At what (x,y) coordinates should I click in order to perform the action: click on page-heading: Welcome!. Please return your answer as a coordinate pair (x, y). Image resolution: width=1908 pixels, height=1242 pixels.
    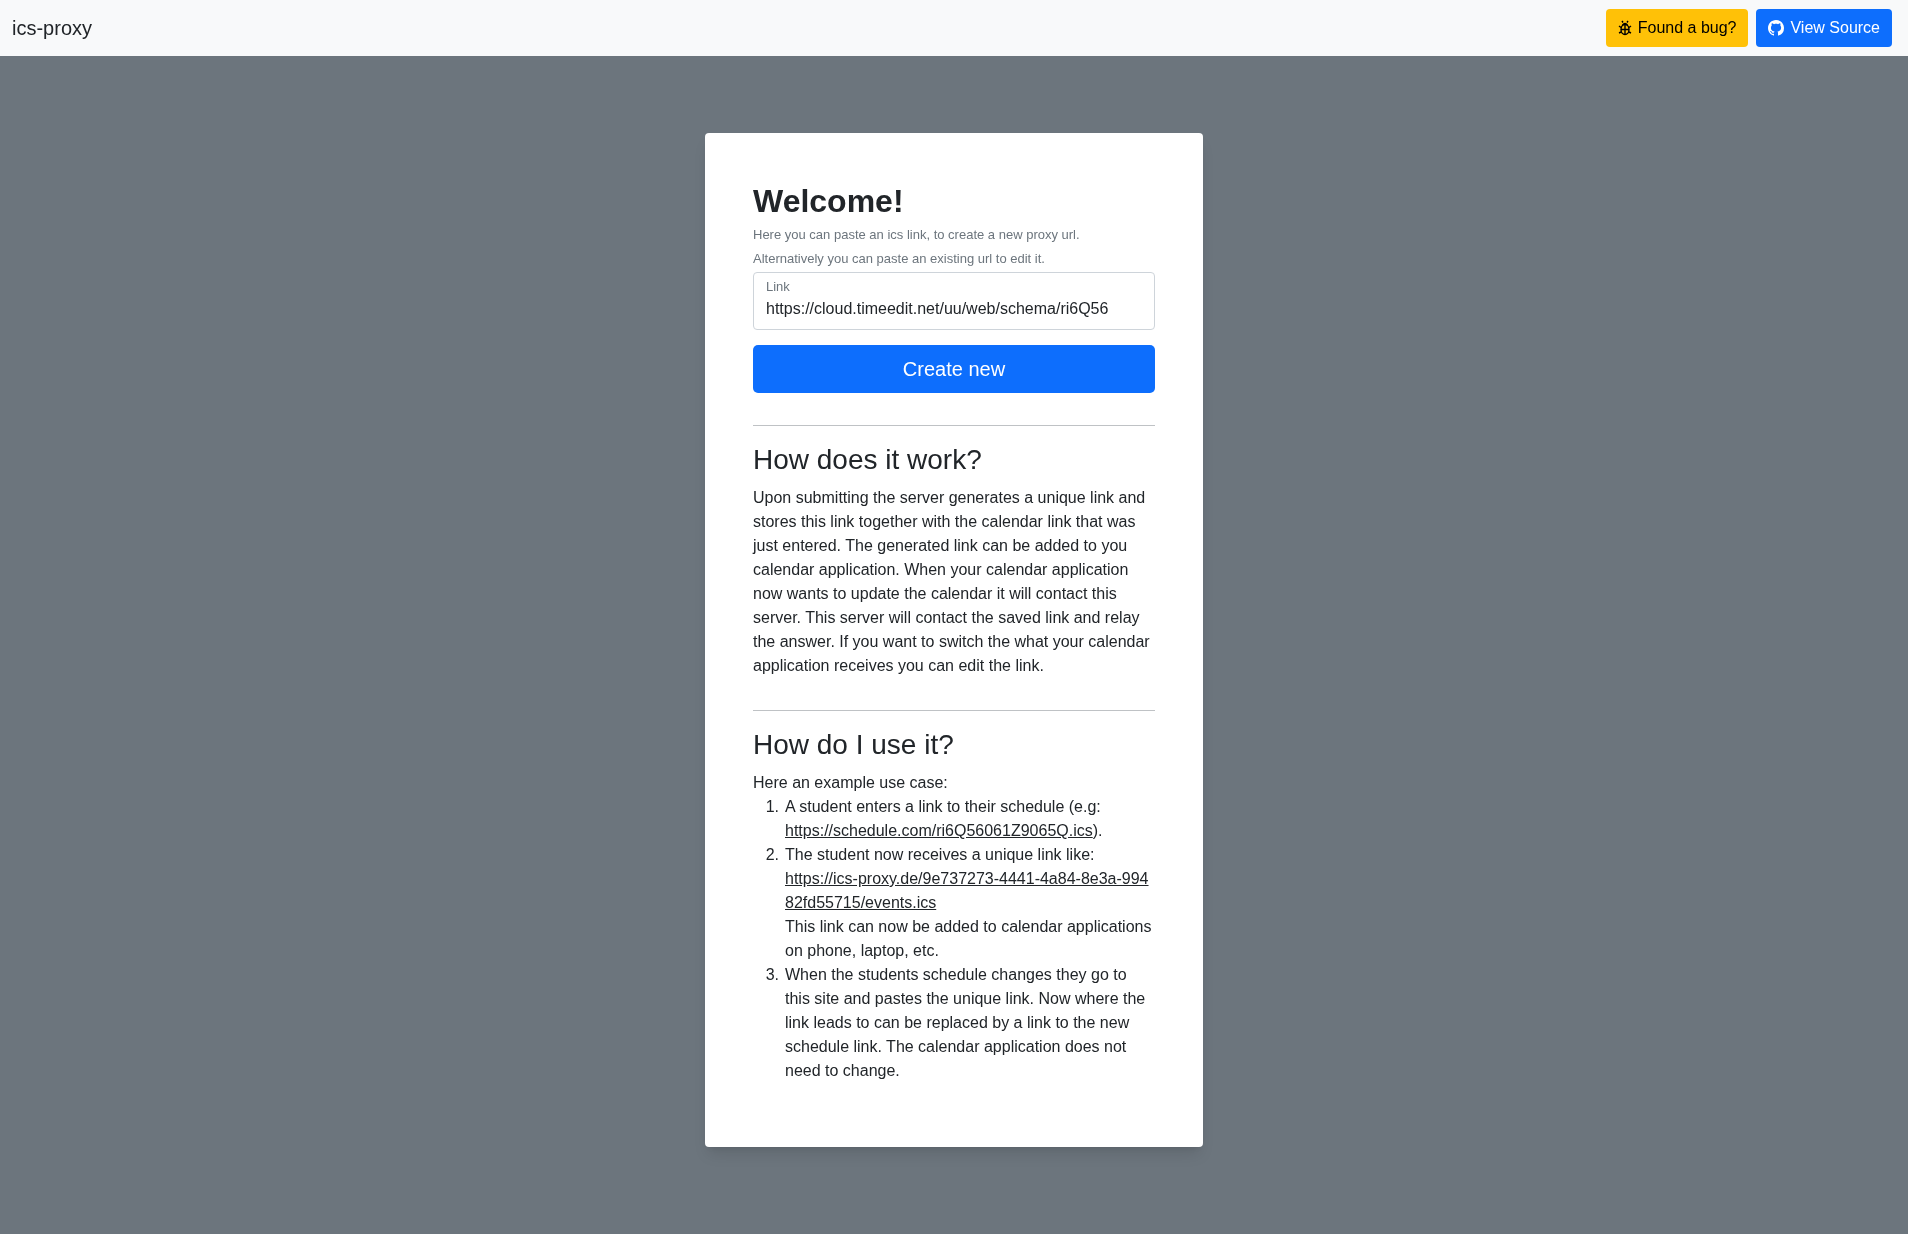
    Looking at the image, I should click on (829, 201).